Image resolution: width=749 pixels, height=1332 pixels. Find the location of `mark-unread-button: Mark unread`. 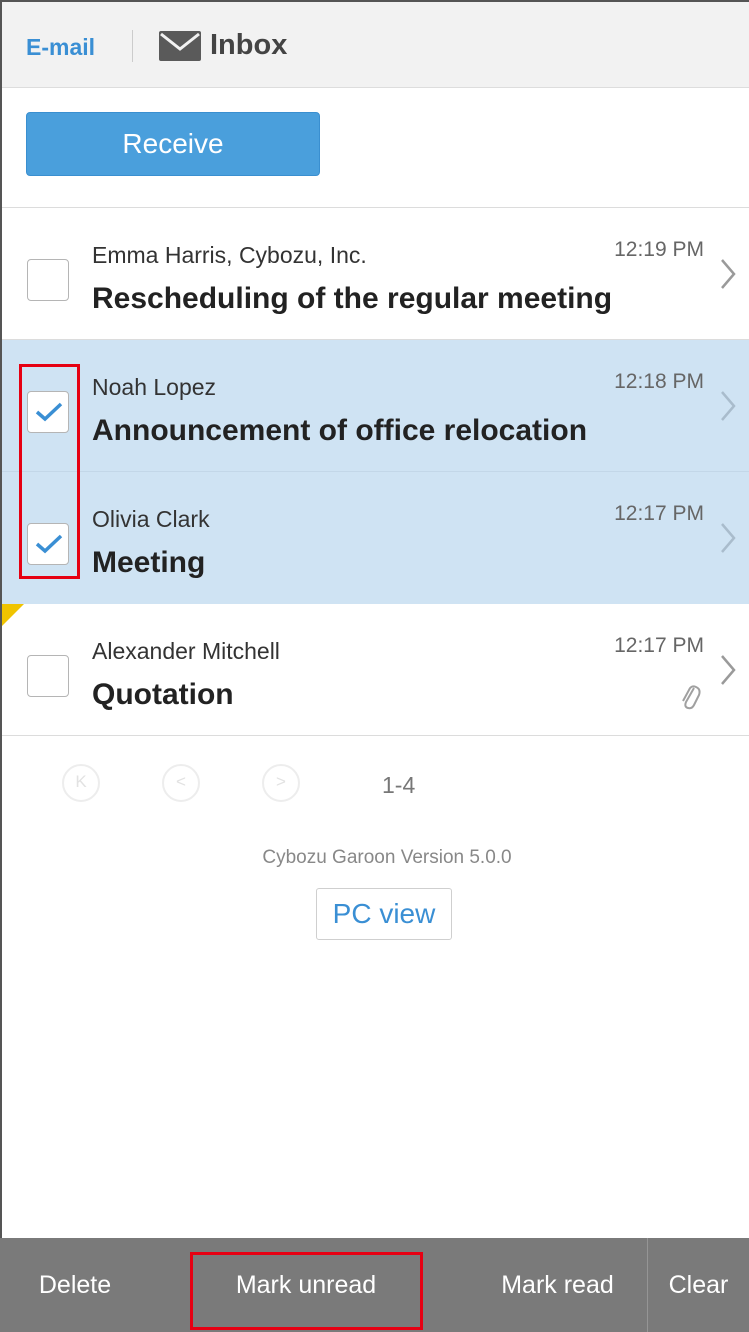

mark-unread-button: Mark unread is located at coordinates (306, 1285).